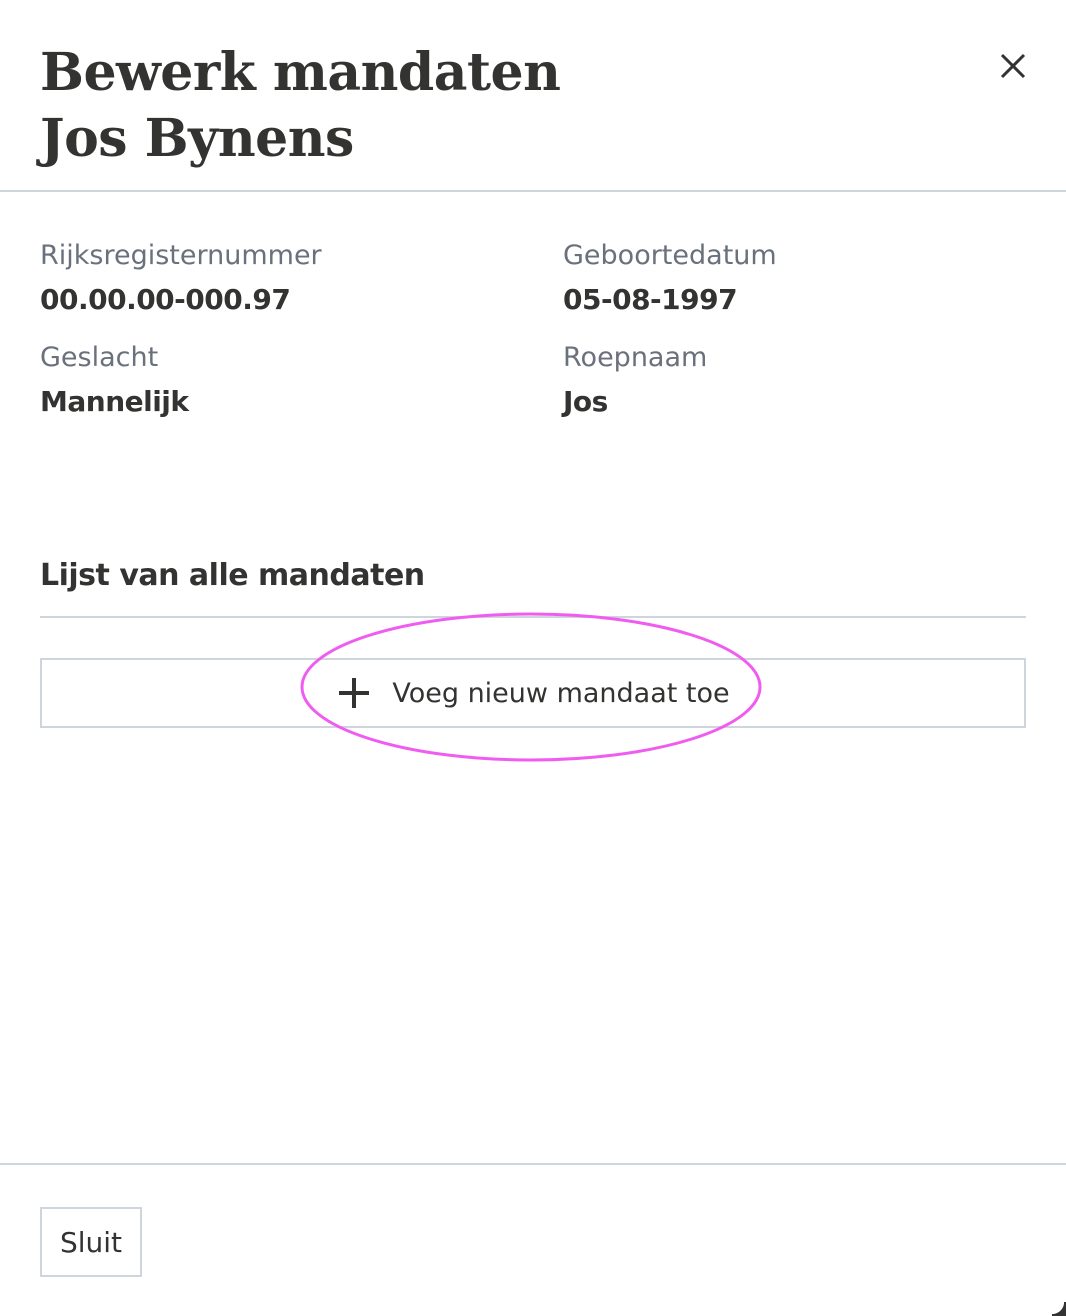 The height and width of the screenshot is (1316, 1066). What do you see at coordinates (99, 357) in the screenshot?
I see `field-label: Geslacht` at bounding box center [99, 357].